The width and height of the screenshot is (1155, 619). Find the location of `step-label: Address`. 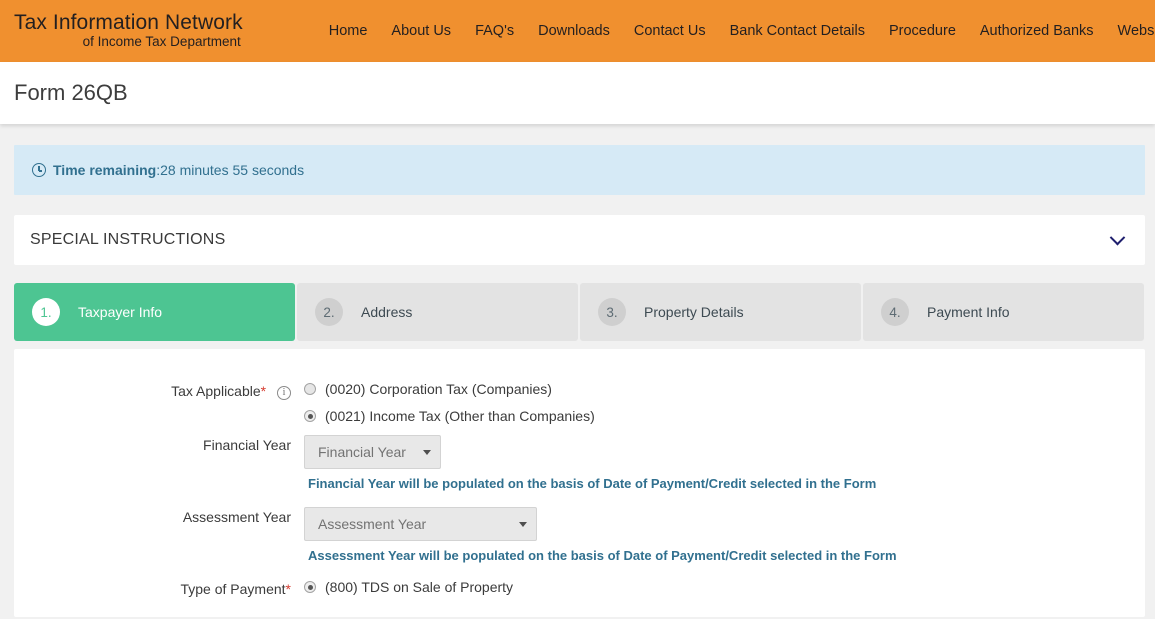

step-label: Address is located at coordinates (387, 312).